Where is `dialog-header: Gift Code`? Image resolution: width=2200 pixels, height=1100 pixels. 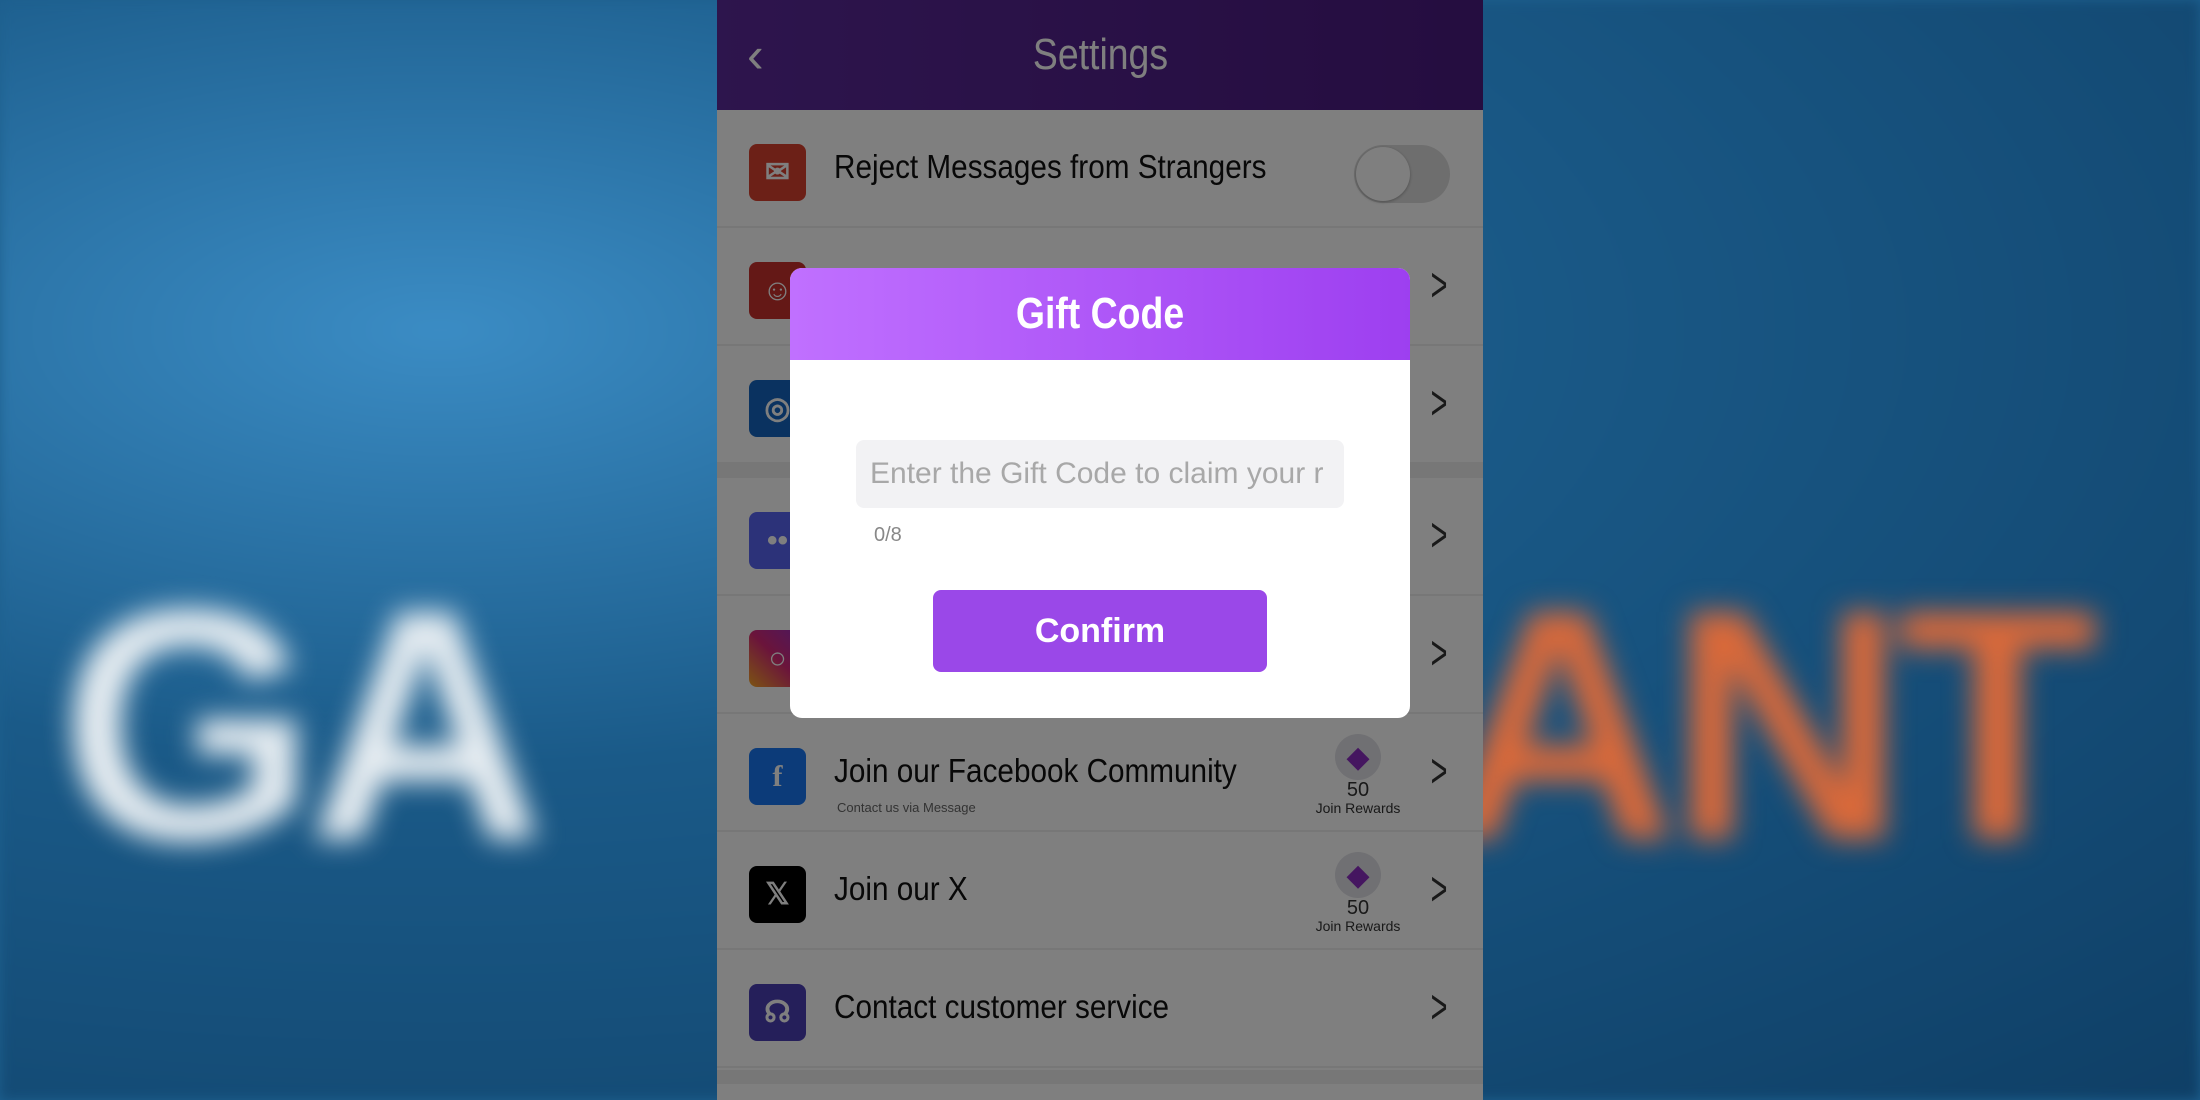
dialog-header: Gift Code is located at coordinates (1100, 314).